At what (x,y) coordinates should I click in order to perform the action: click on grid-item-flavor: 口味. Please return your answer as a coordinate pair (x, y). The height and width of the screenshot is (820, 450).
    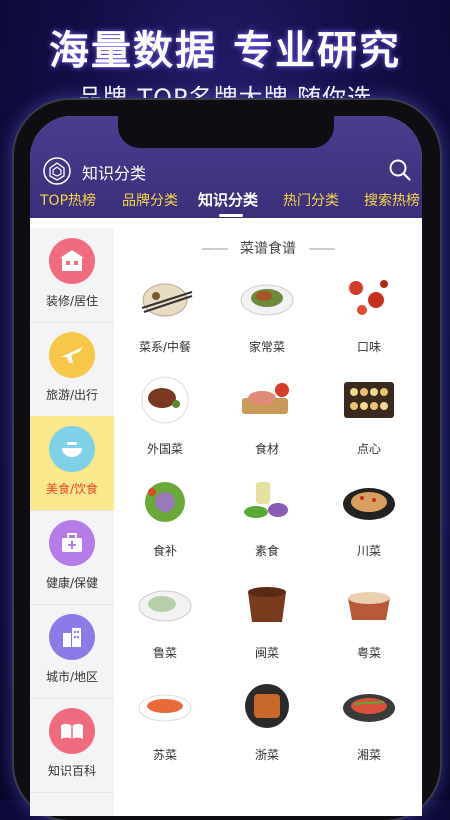
    Looking at the image, I should click on (369, 319).